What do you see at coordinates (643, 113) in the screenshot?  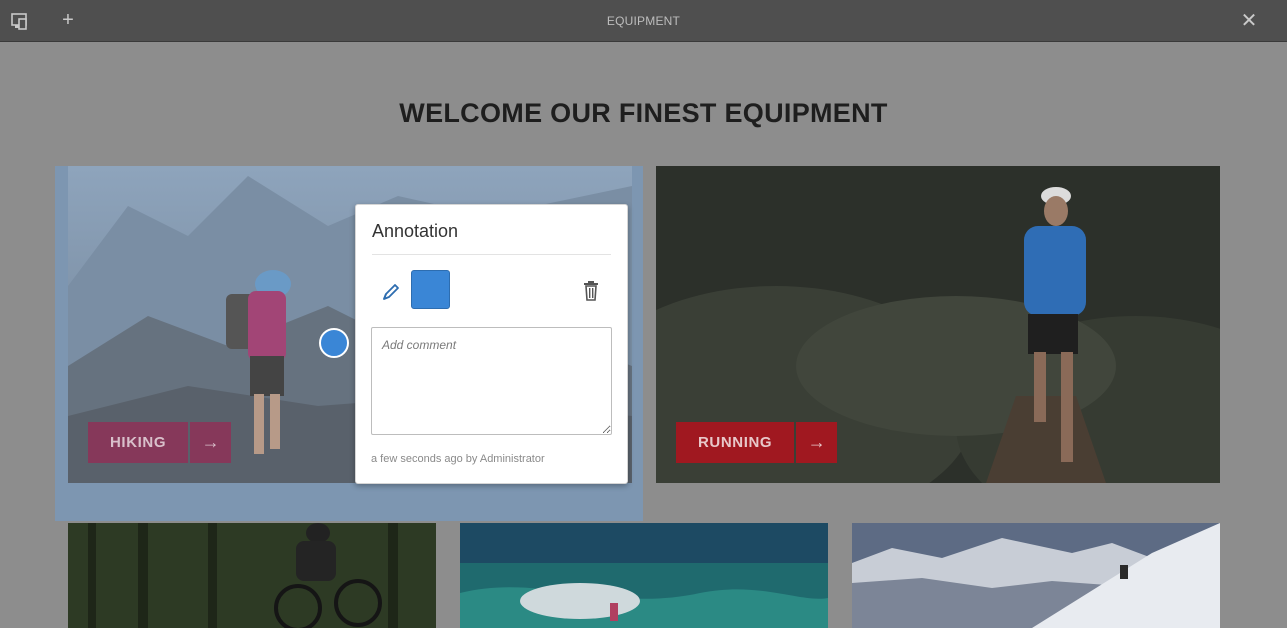 I see `page-title: WELCOME OUR FINEST EQUIPMENT` at bounding box center [643, 113].